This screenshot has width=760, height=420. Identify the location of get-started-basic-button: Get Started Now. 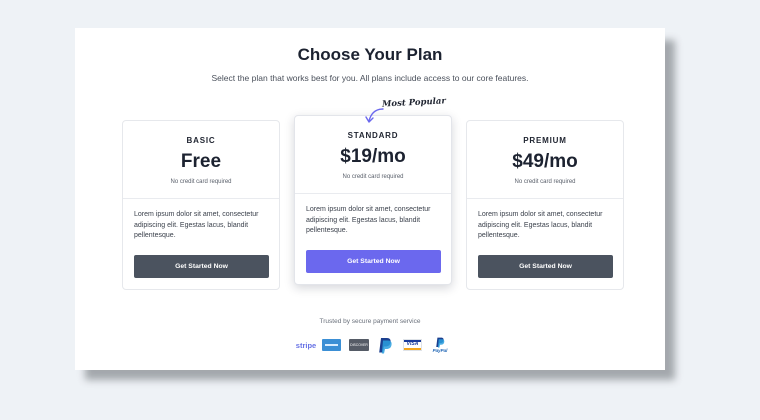
(201, 266).